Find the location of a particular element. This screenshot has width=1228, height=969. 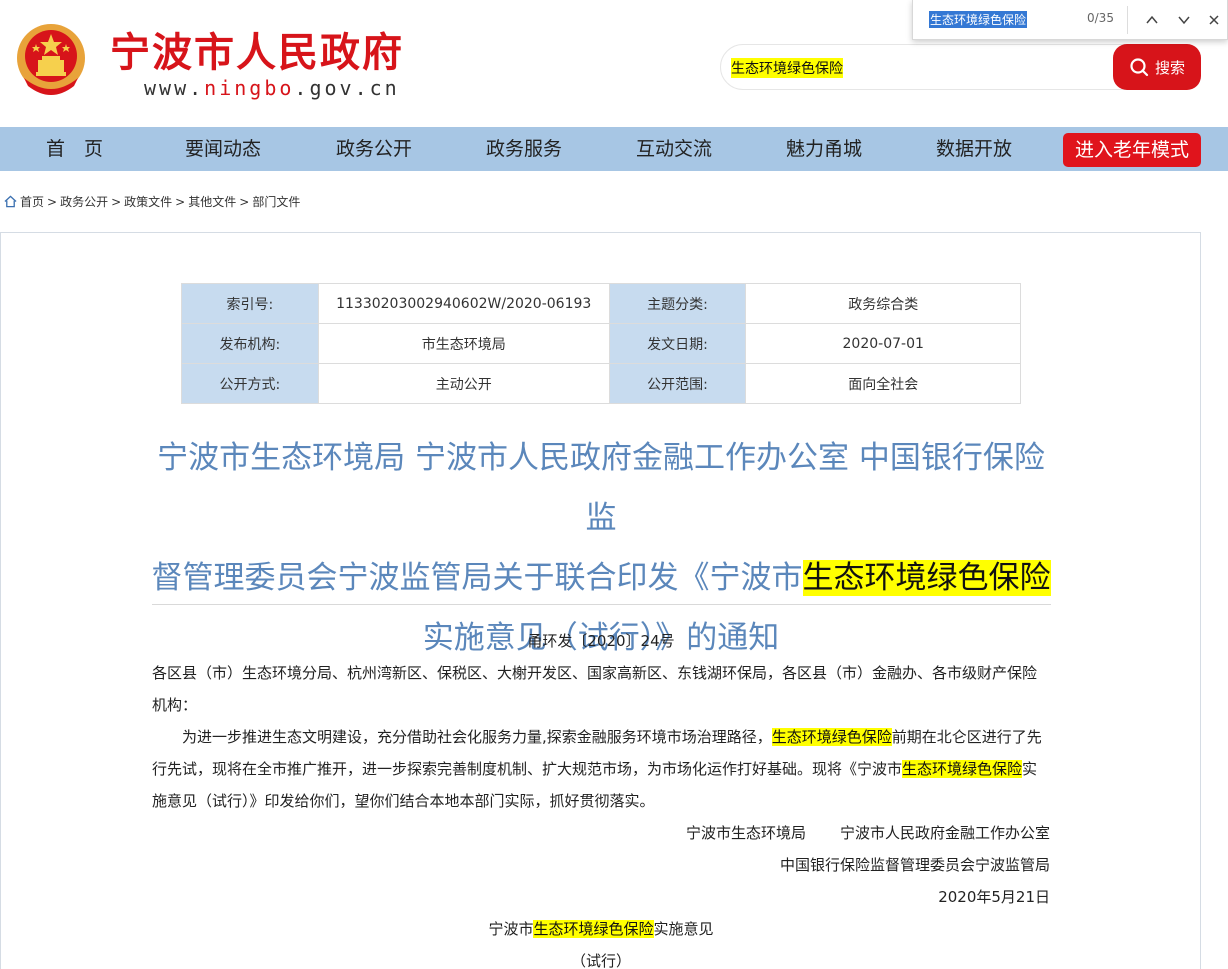

title-line-2: 督管理委员会宁波监管局关于联合印发《宁波市生态环境绿色保险 is located at coordinates (601, 578).